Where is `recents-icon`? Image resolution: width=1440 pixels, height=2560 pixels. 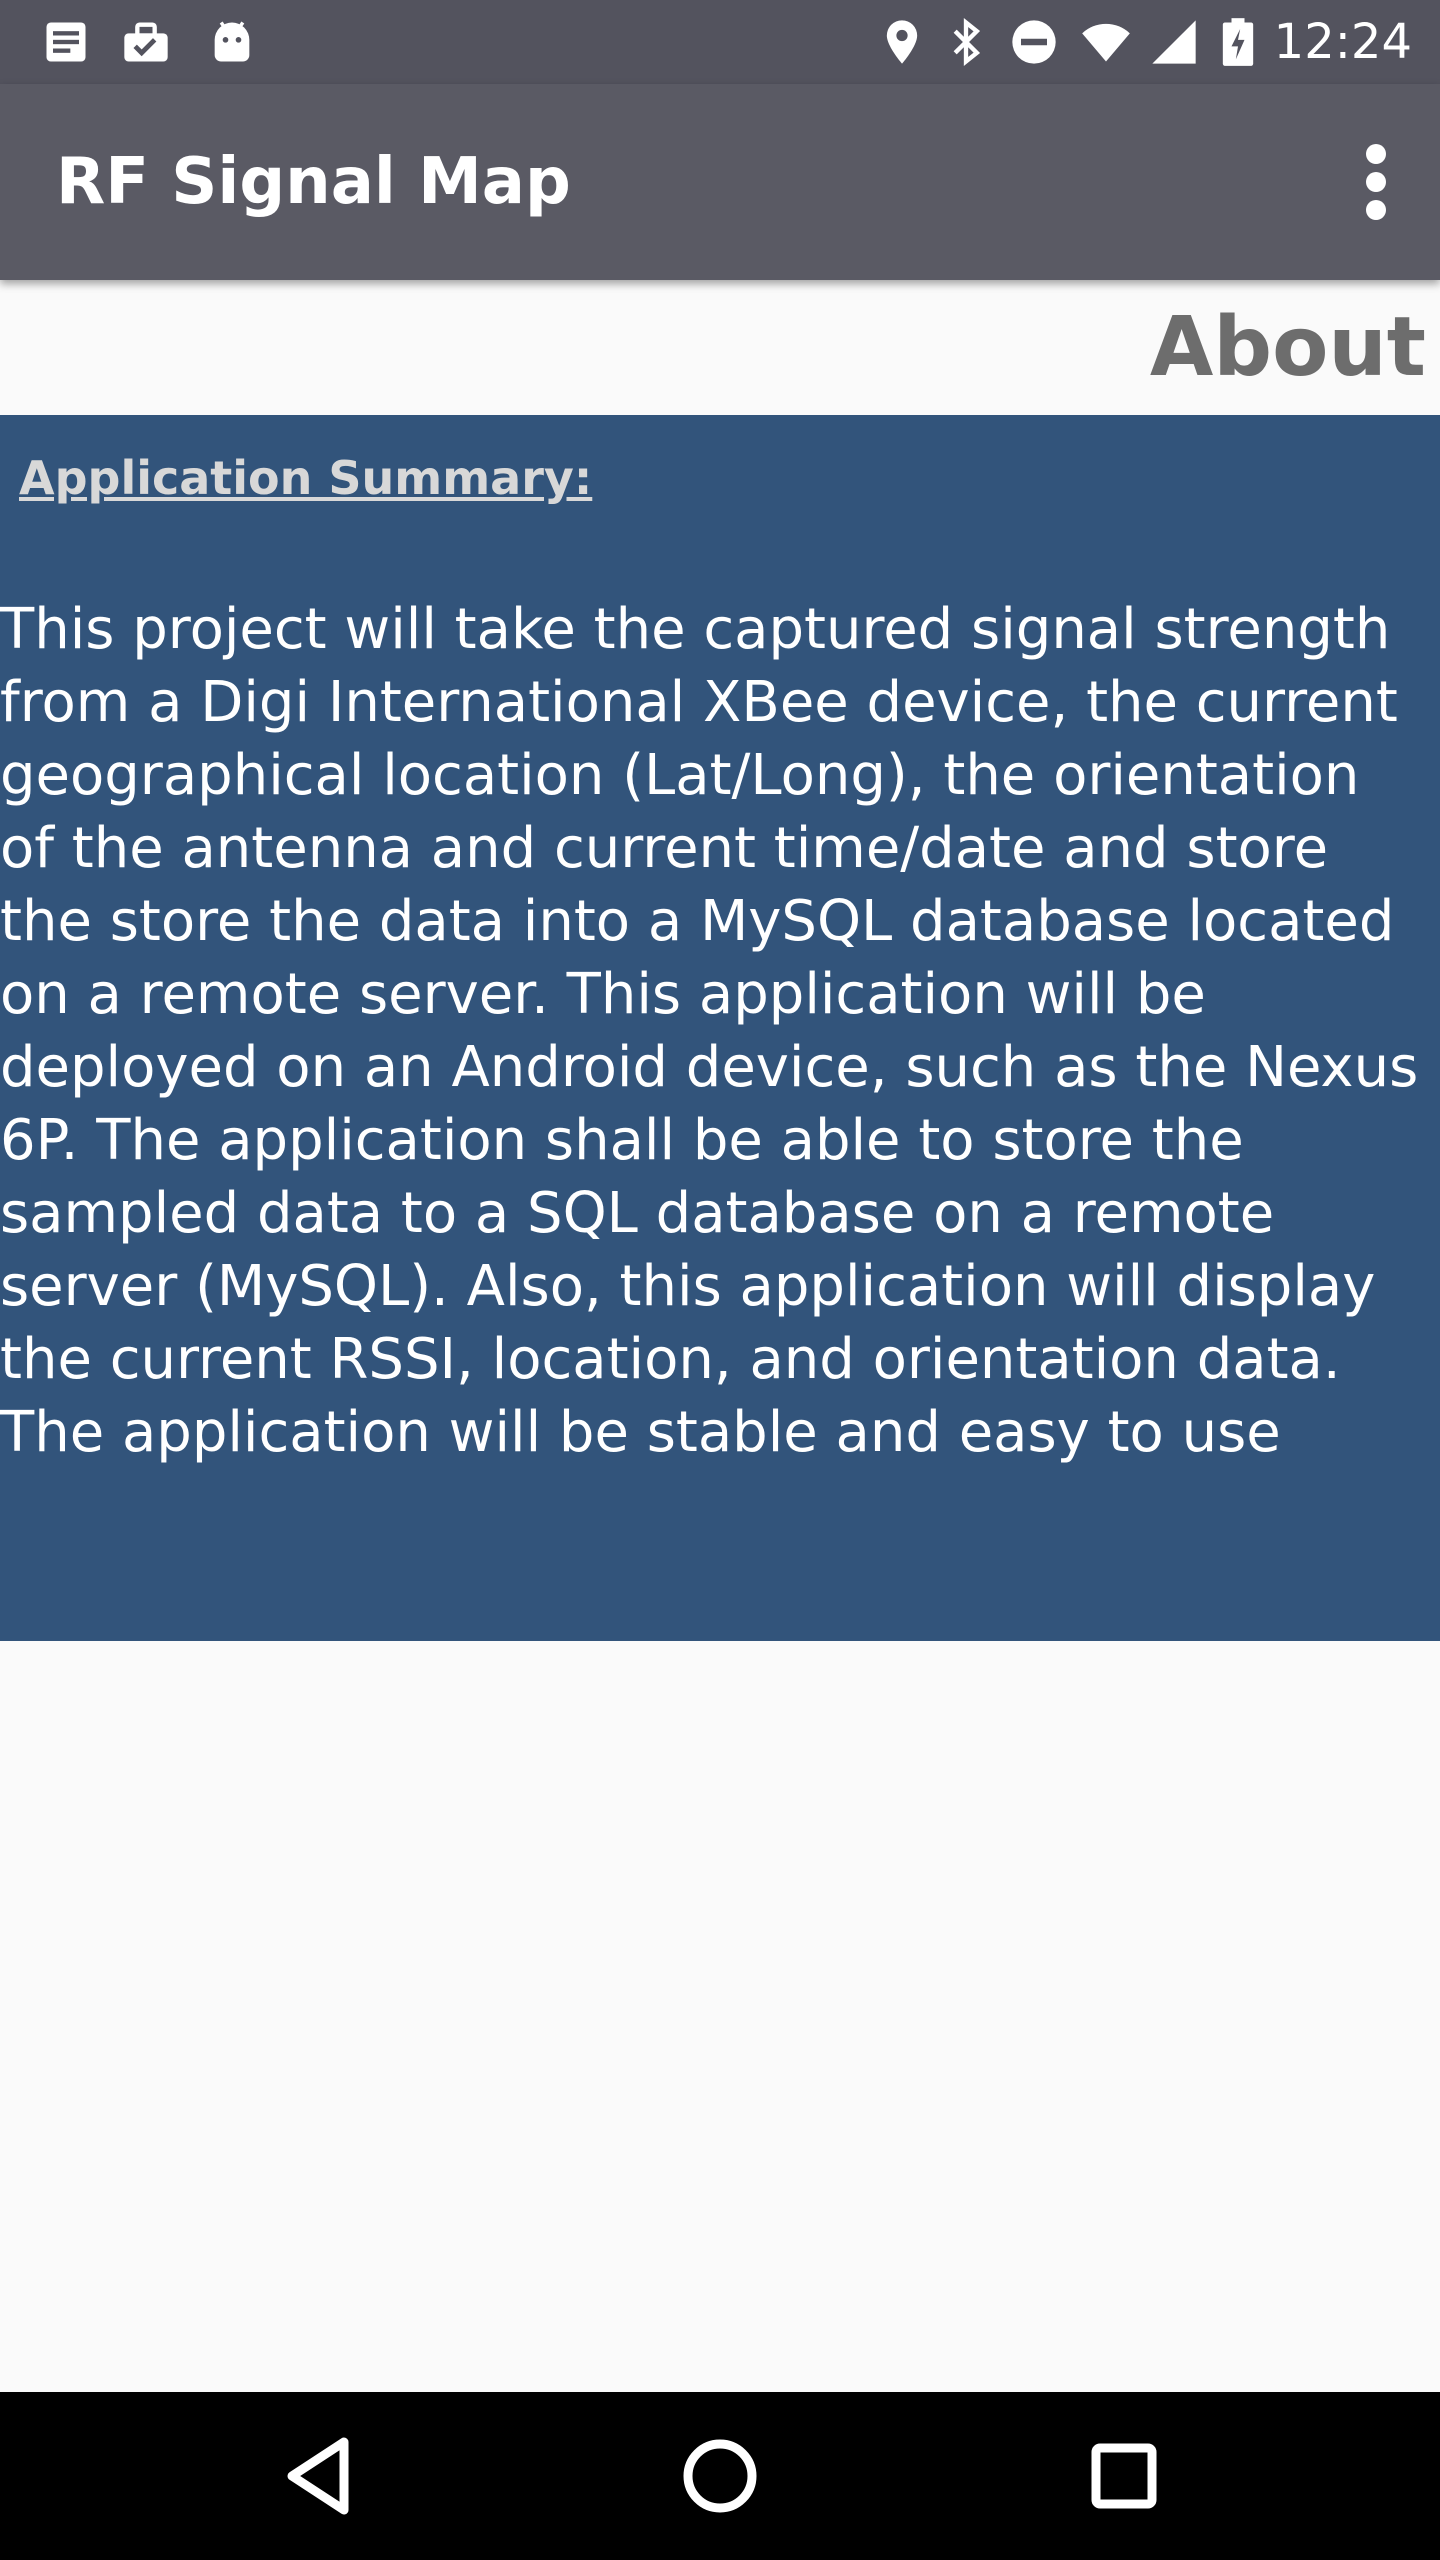 recents-icon is located at coordinates (1124, 2476).